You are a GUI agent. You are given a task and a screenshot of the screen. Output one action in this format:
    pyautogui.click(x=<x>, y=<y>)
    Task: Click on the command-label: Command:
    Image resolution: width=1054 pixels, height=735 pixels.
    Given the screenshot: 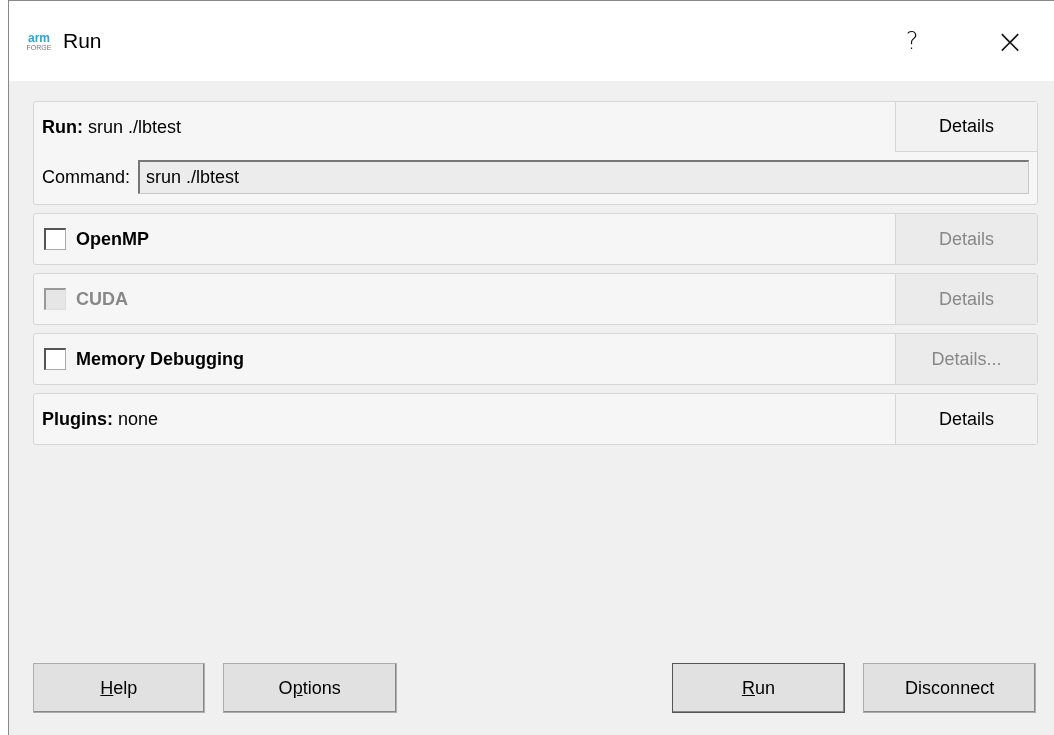 What is the action you would take?
    pyautogui.click(x=86, y=177)
    